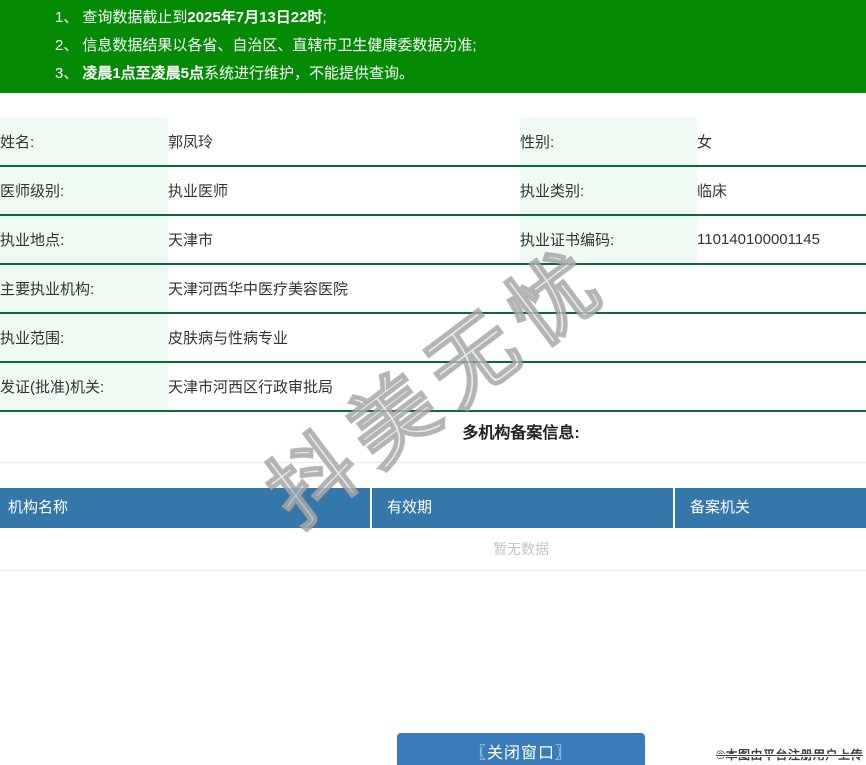  I want to click on table-row: 医师级别: 执业医师 执业类别: 临床, so click(433, 191).